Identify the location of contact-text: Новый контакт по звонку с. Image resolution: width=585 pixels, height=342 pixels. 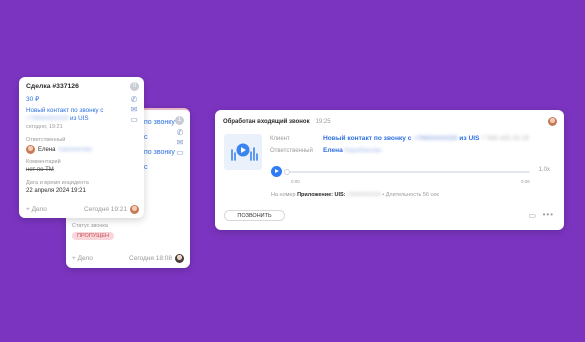
(64, 110).